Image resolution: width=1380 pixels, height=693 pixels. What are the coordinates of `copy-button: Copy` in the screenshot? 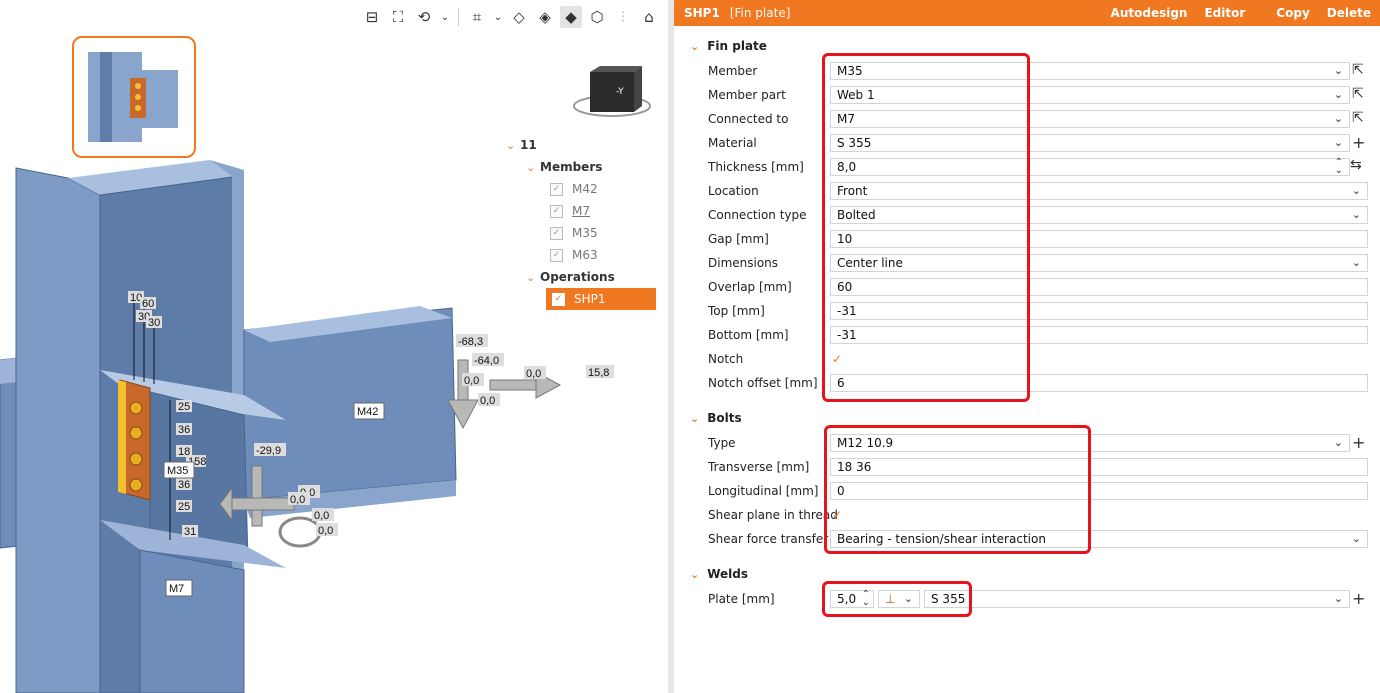 It's located at (1292, 13).